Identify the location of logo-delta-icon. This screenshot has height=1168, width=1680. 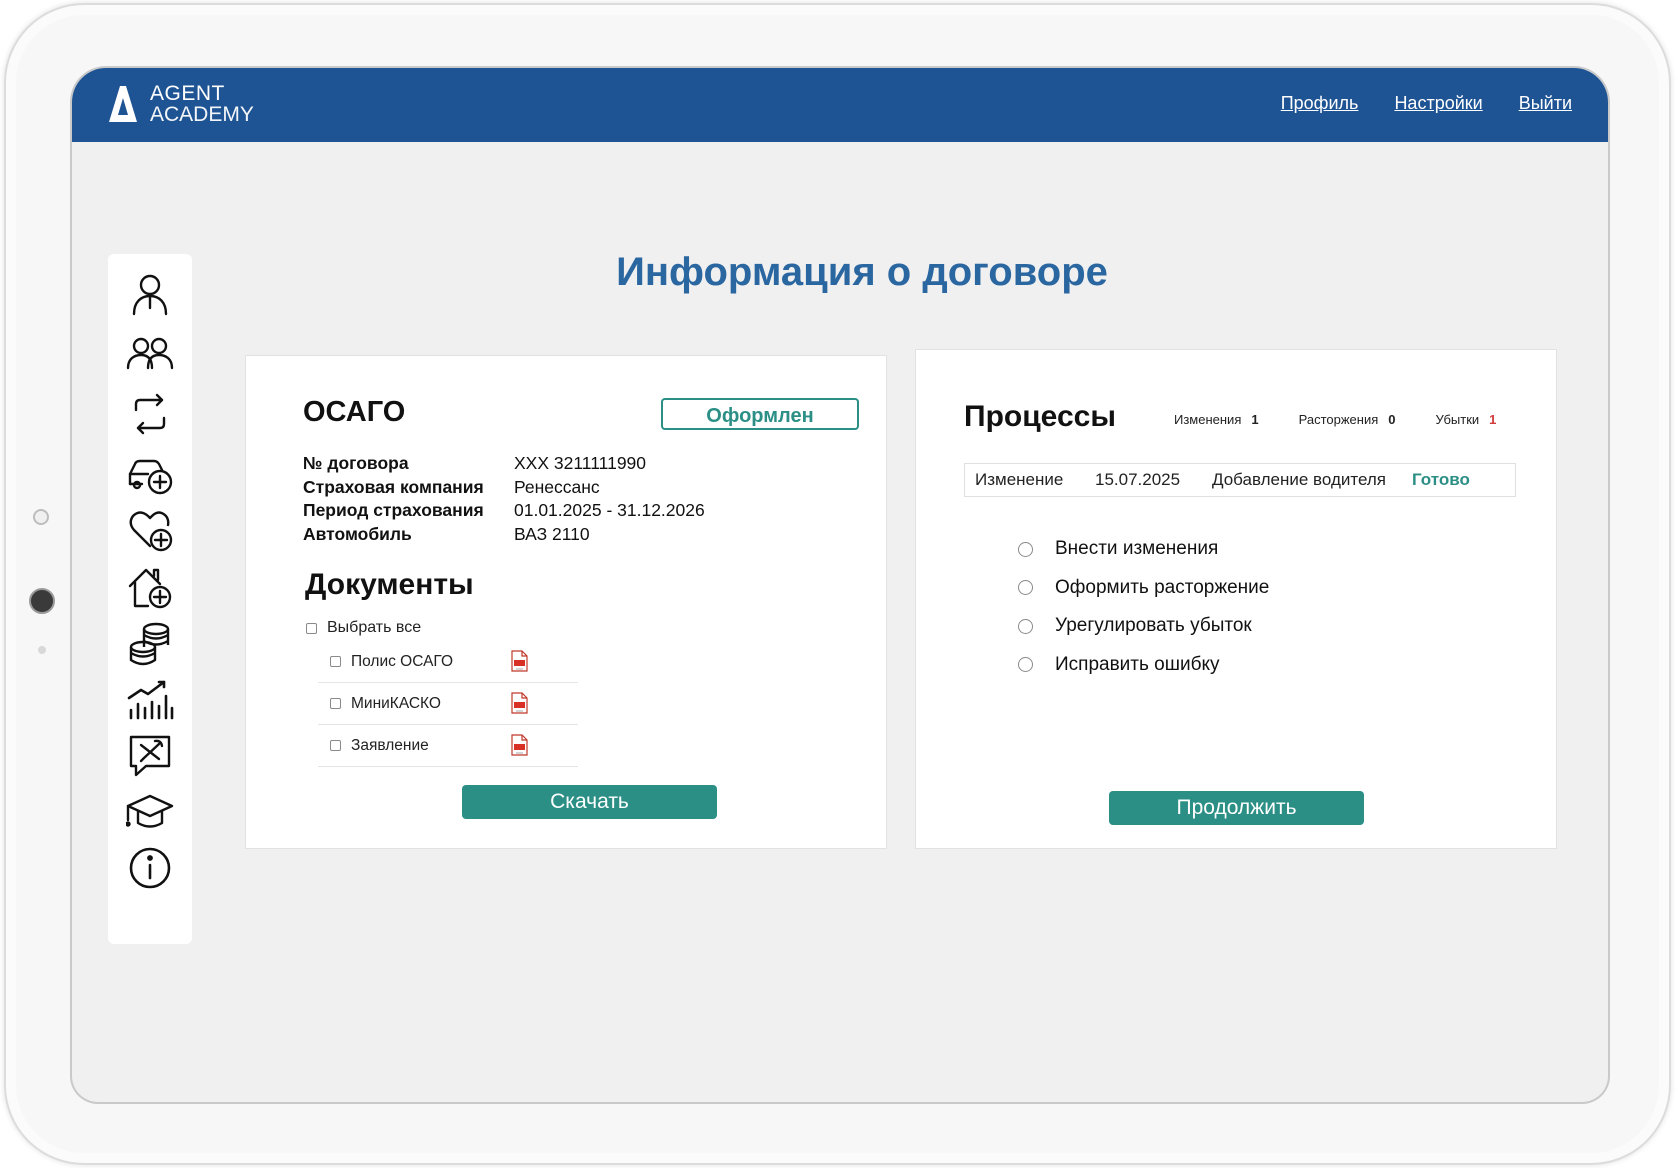
(123, 104).